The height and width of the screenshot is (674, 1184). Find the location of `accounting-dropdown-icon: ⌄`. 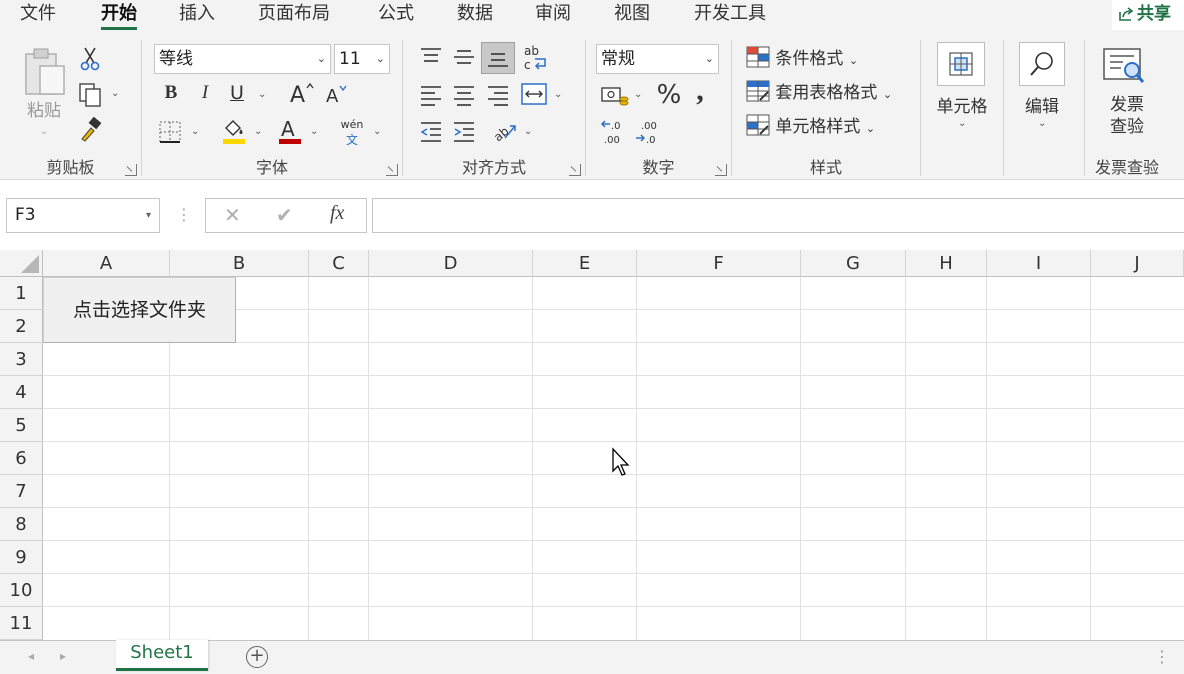

accounting-dropdown-icon: ⌄ is located at coordinates (638, 94).